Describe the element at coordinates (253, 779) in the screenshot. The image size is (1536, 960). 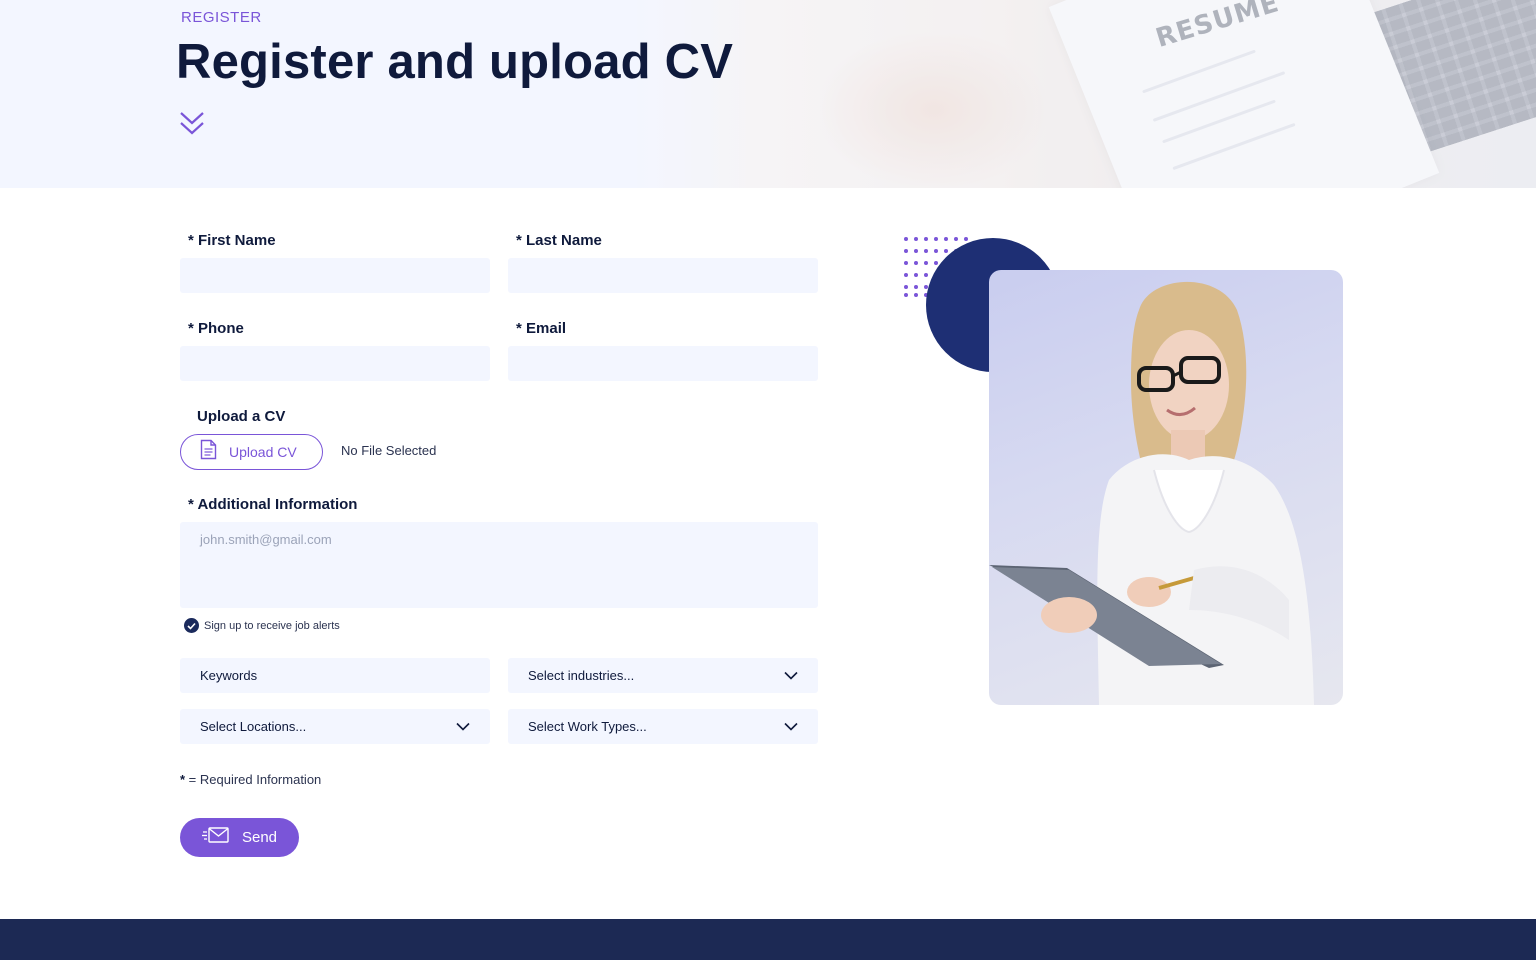
I see `required-note-text: = Required Information` at that location.